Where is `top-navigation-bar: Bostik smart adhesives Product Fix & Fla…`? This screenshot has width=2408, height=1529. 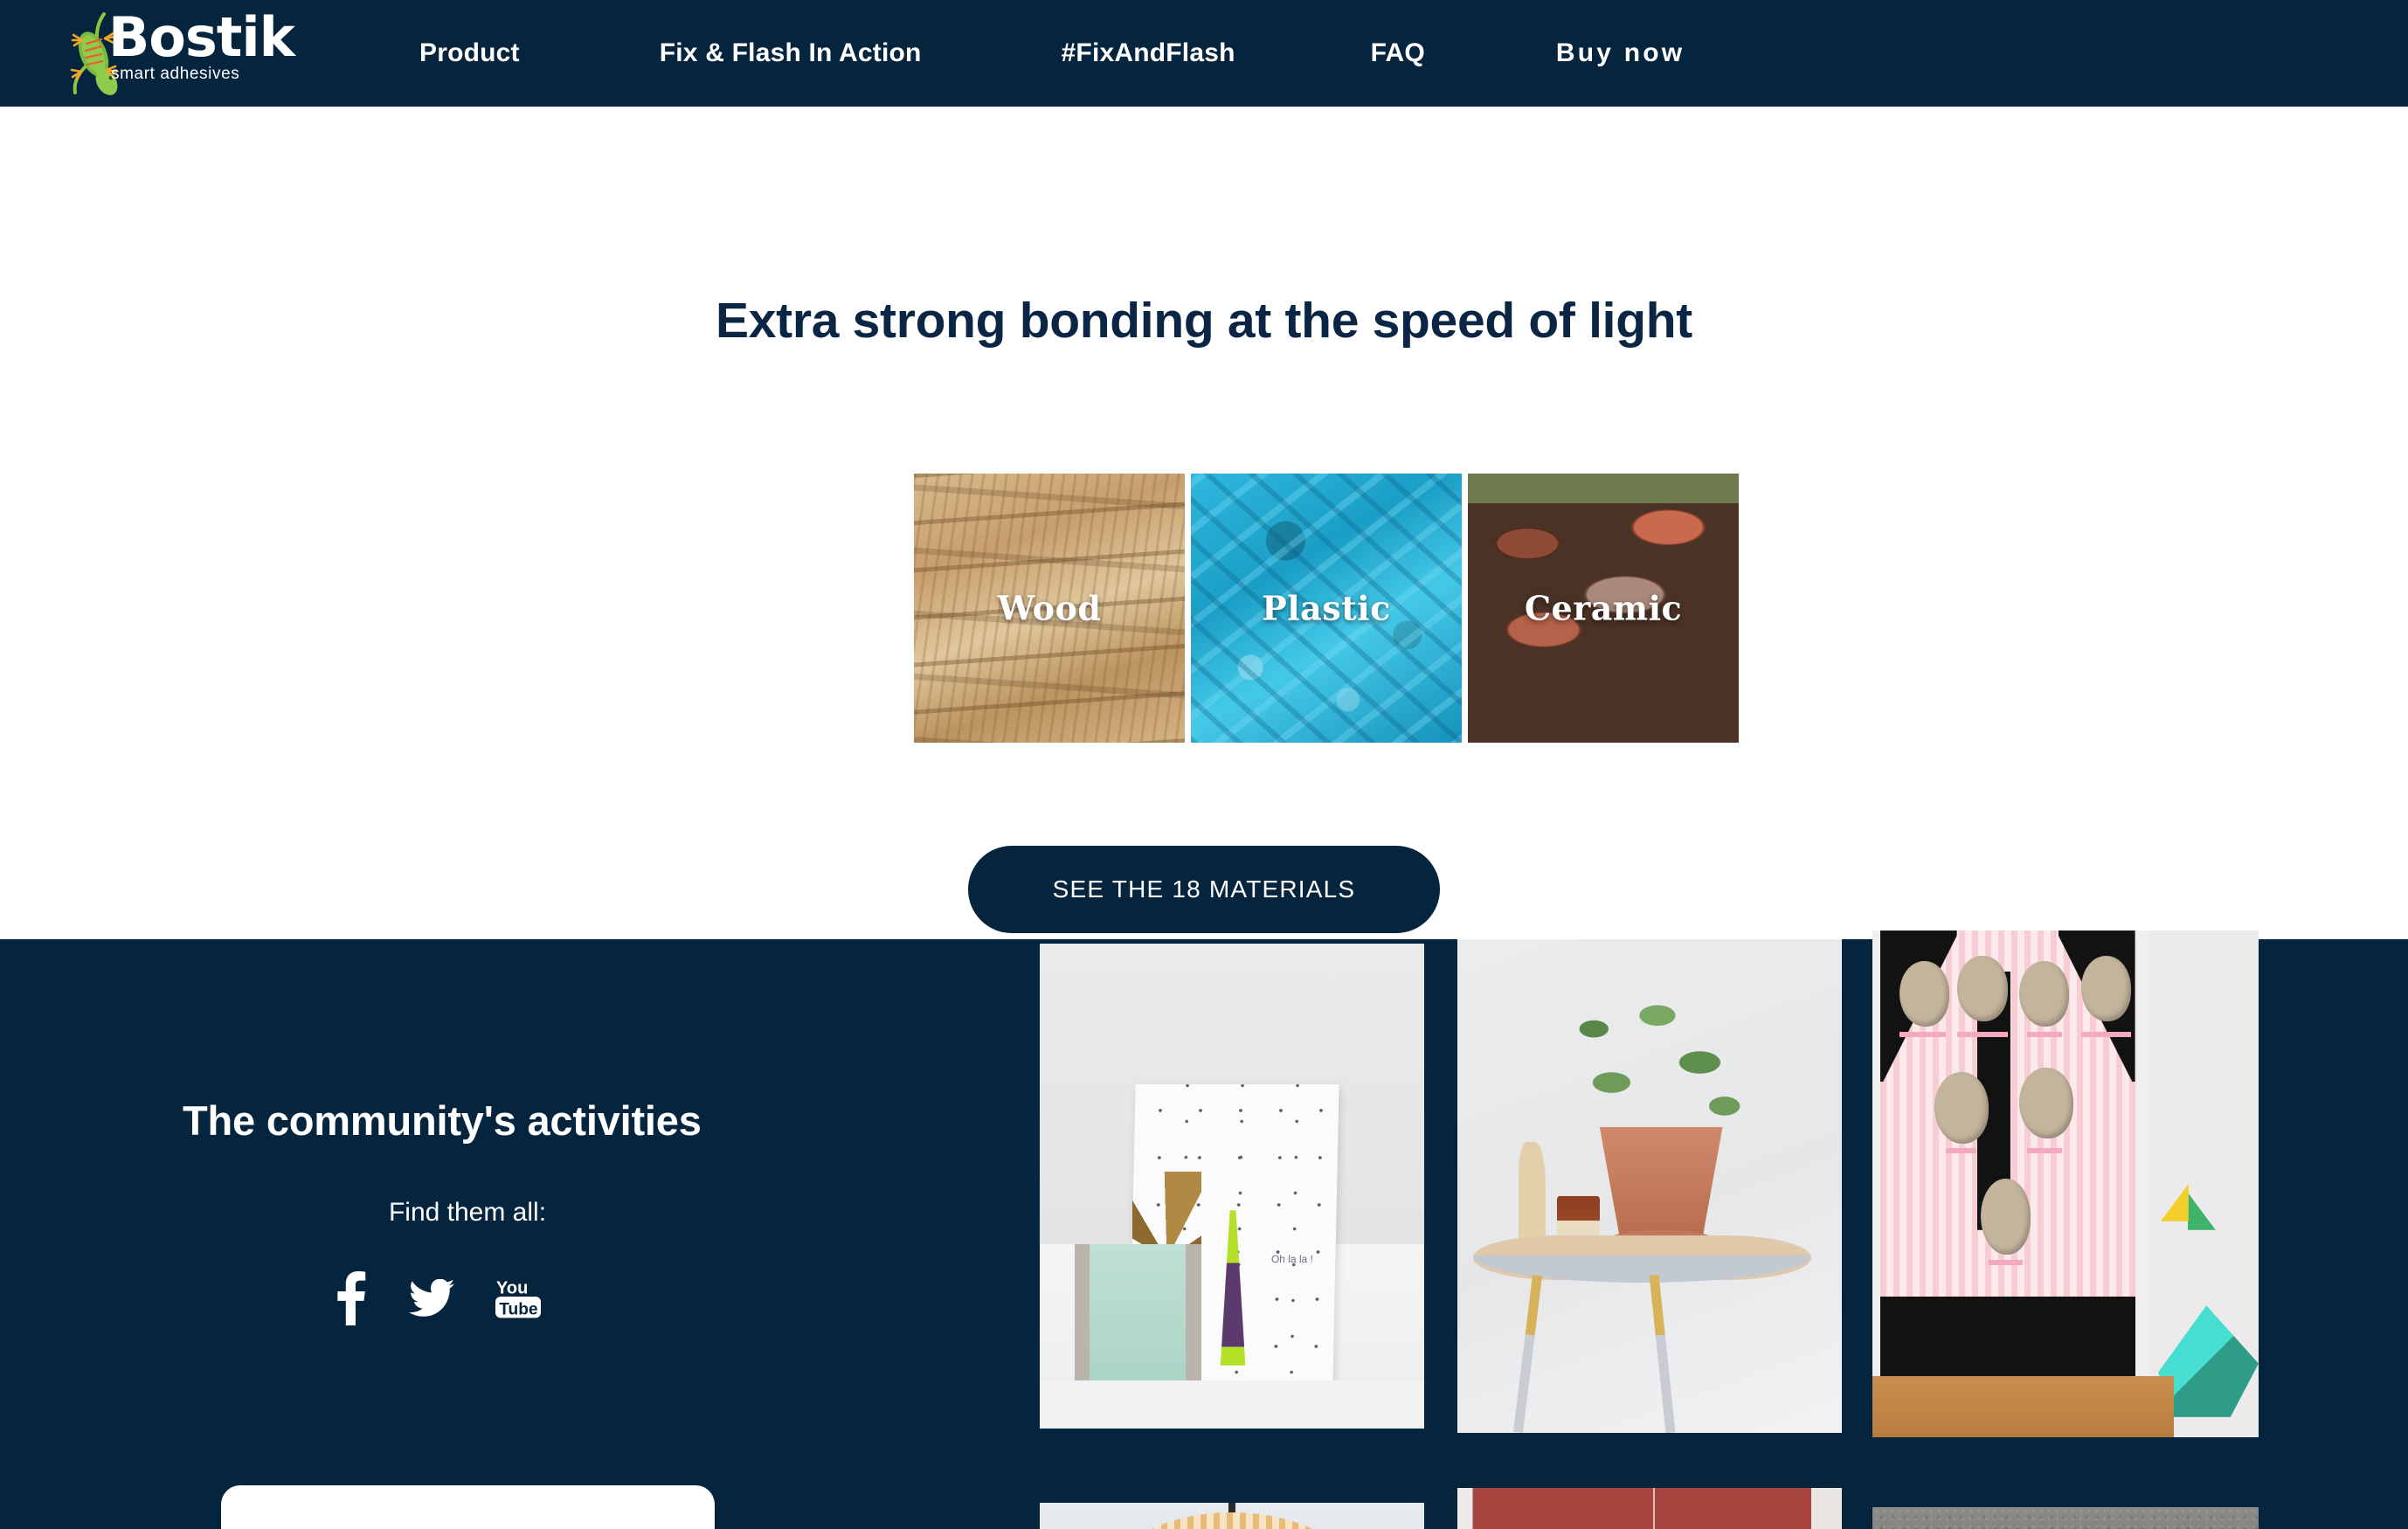
top-navigation-bar: Bostik smart adhesives Product Fix & Fla… is located at coordinates (1204, 53).